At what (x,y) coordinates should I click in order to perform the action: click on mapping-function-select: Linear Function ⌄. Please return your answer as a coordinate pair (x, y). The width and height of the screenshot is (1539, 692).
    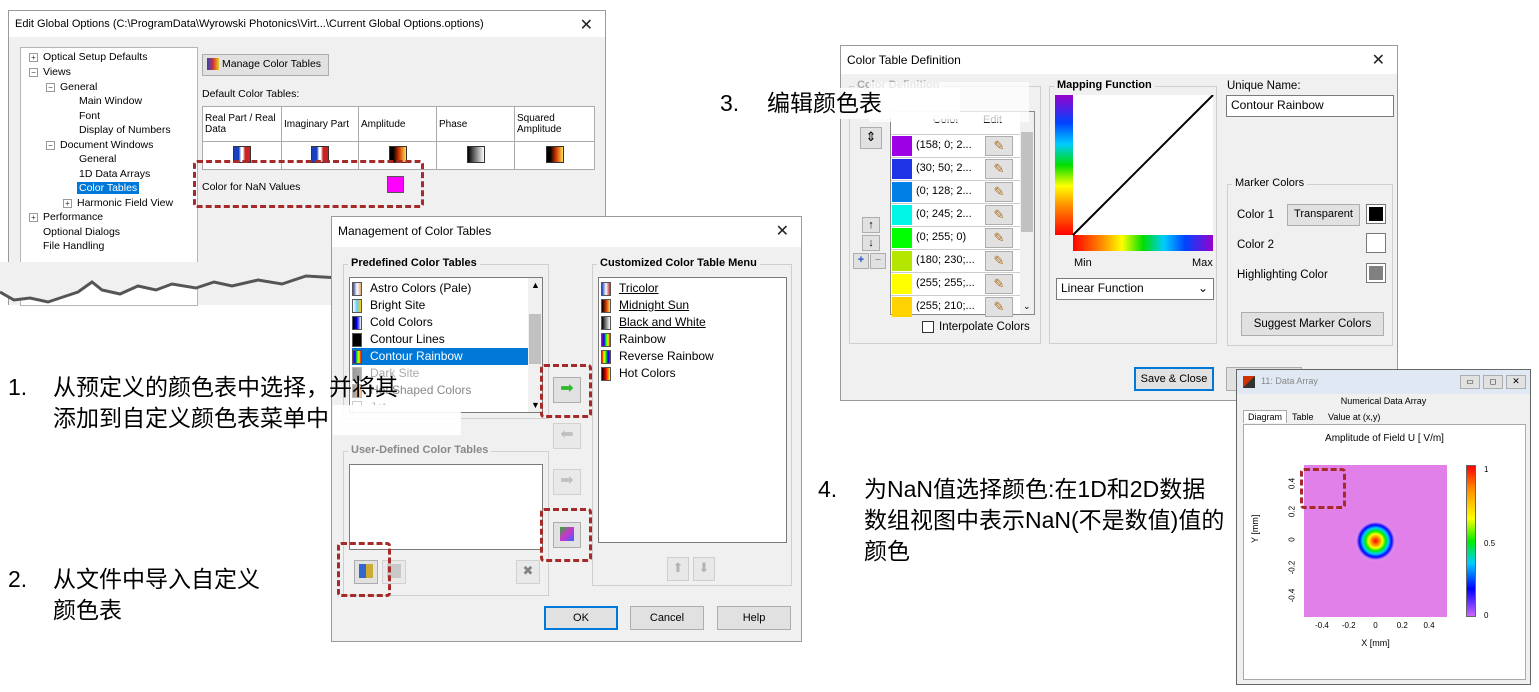
    Looking at the image, I should click on (1135, 289).